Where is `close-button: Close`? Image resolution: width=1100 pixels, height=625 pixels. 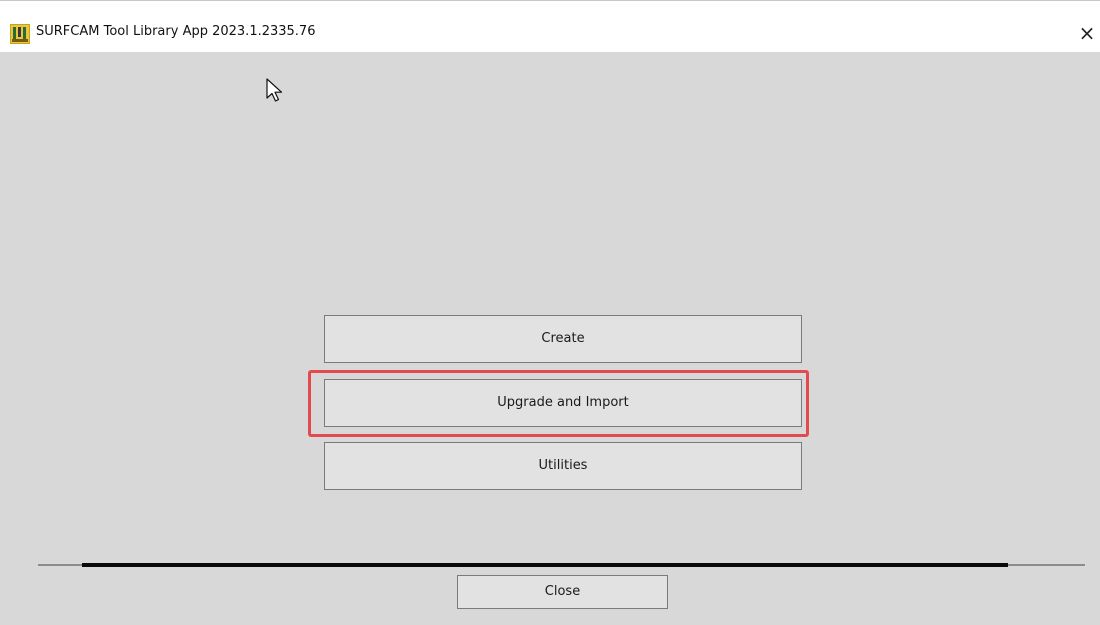
close-button: Close is located at coordinates (562, 592).